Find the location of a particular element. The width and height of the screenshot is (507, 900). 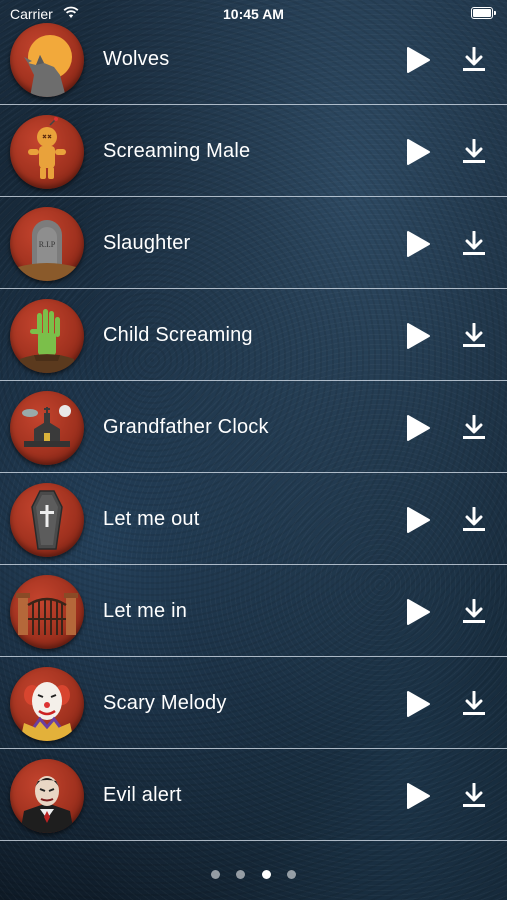

sound-row-let-me-out: Let me out is located at coordinates (253, 519).